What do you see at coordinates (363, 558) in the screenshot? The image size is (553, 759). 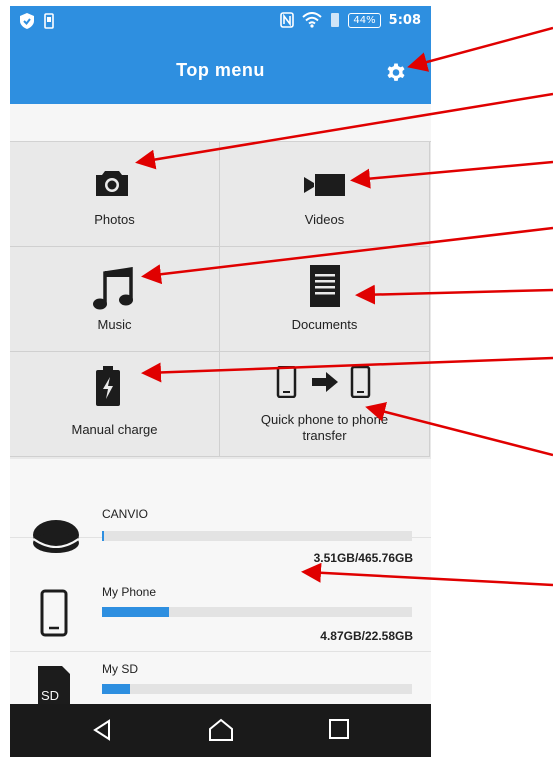 I see `storage-size: 3.51GB/465.76GB` at bounding box center [363, 558].